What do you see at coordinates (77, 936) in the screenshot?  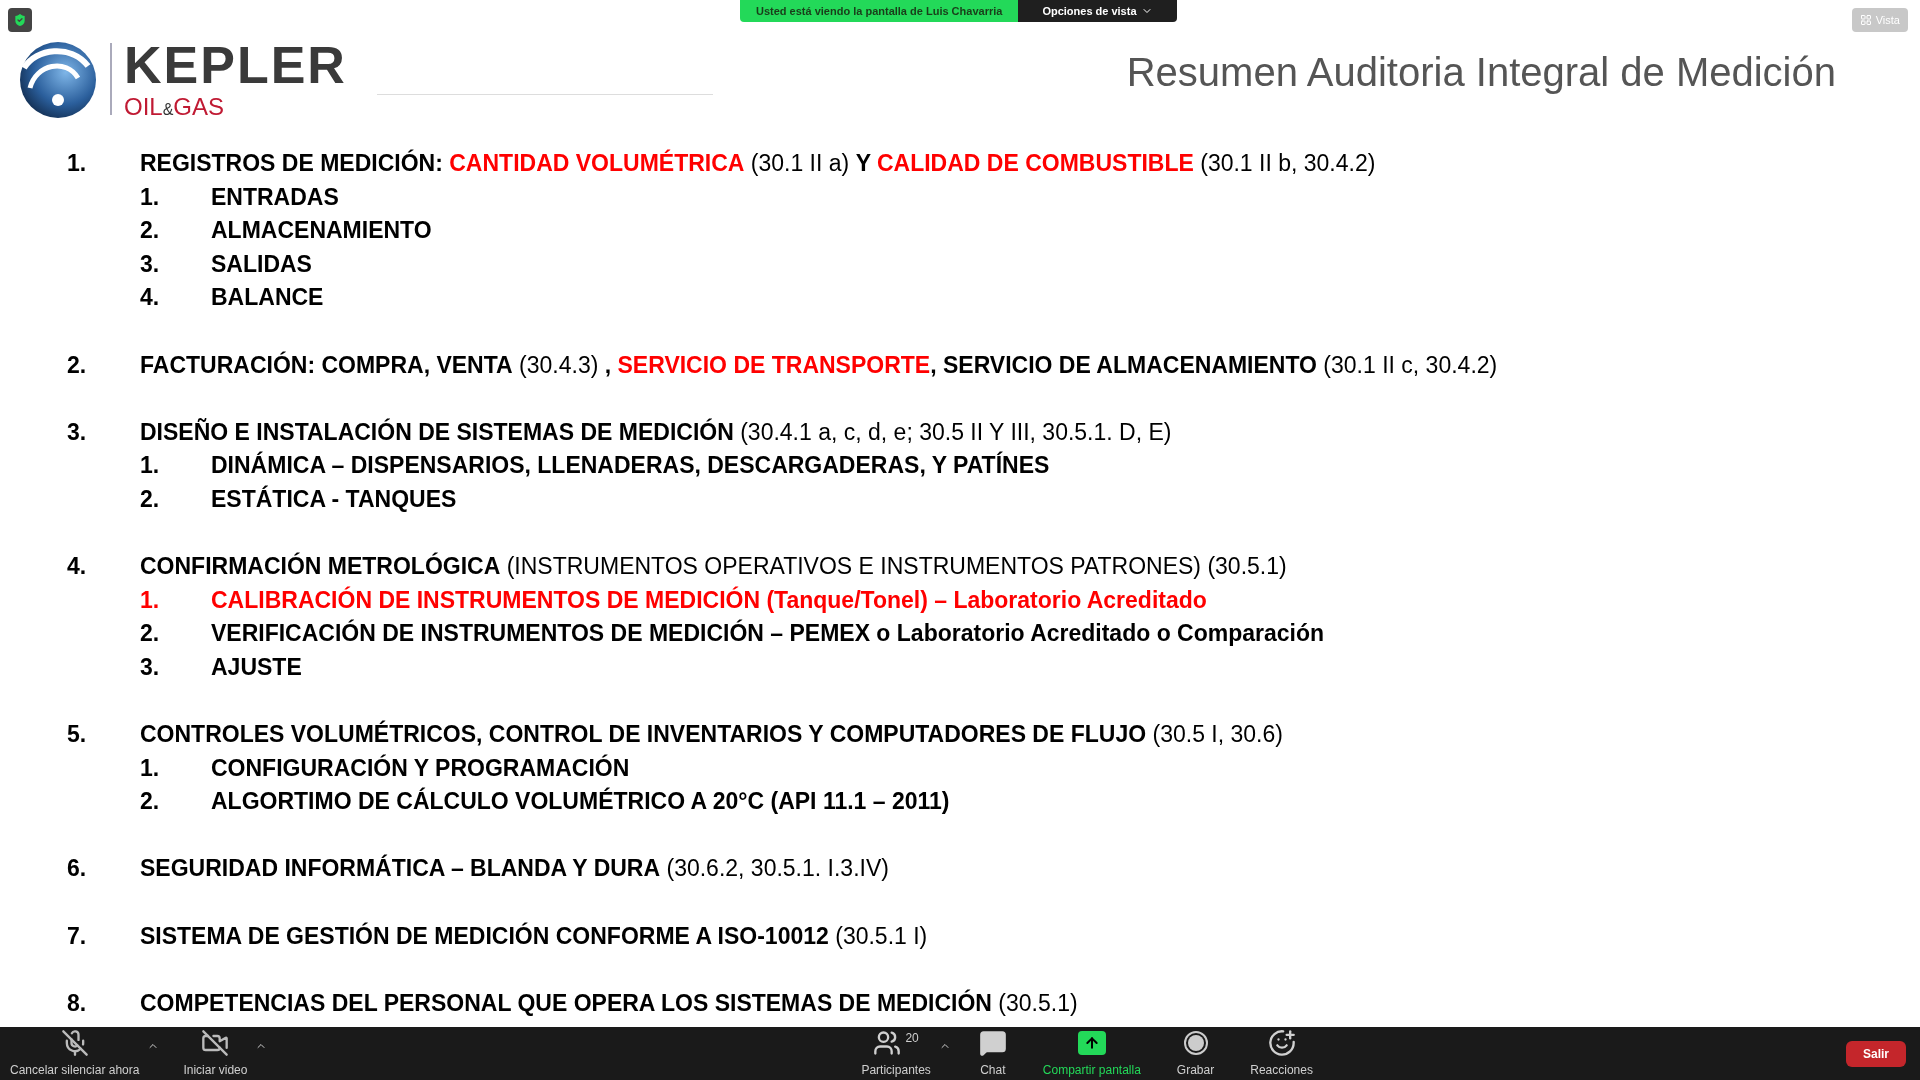 I see `list-number: 7.` at bounding box center [77, 936].